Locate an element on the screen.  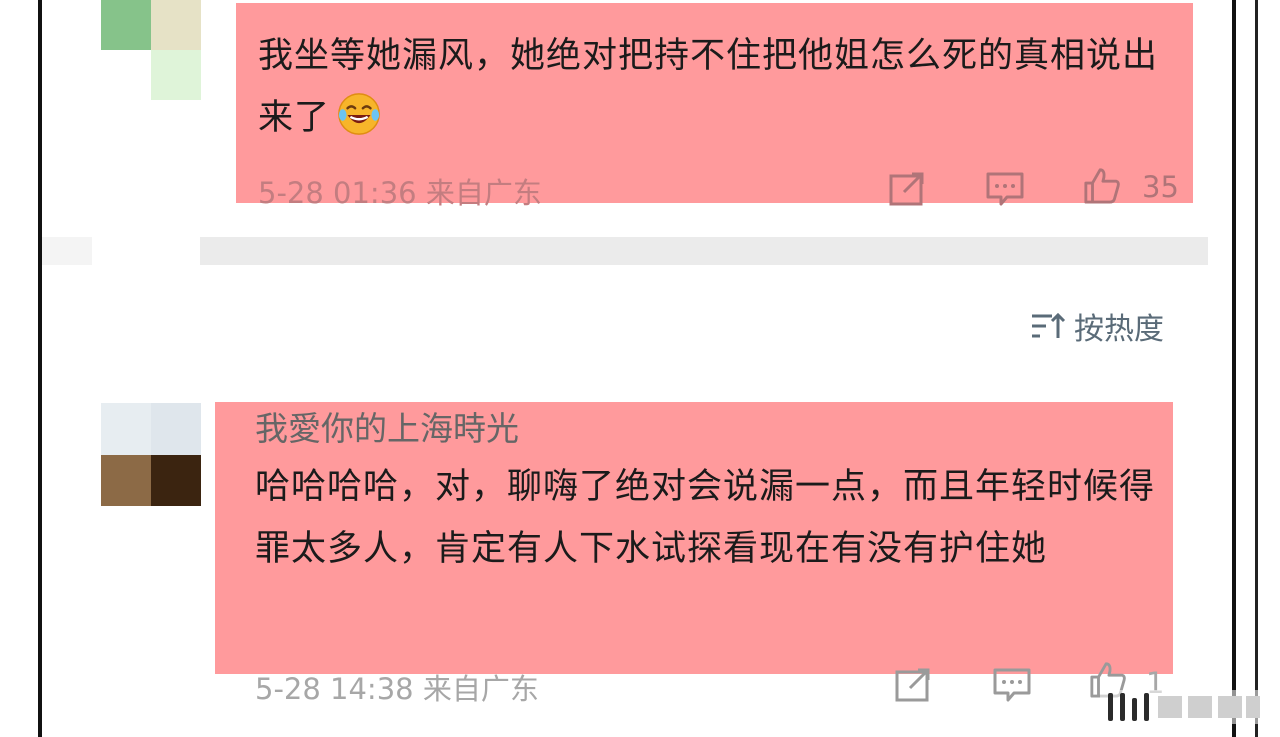
screenshot-frame-edge is located at coordinates (1256, 368).